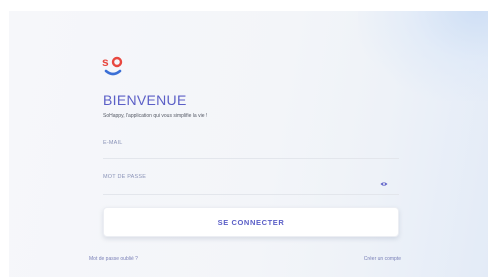  I want to click on login-button: SE CONNECTER, so click(251, 222).